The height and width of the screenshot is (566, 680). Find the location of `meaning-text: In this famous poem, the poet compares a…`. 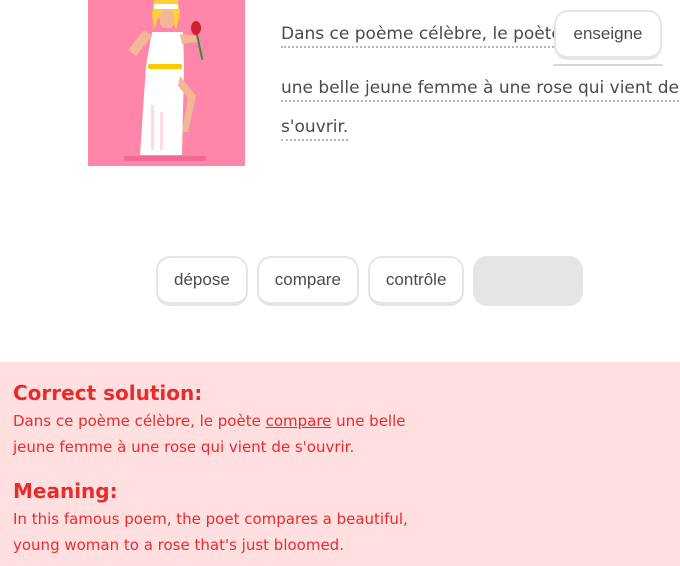

meaning-text: In this famous poem, the poet compares a… is located at coordinates (213, 532).